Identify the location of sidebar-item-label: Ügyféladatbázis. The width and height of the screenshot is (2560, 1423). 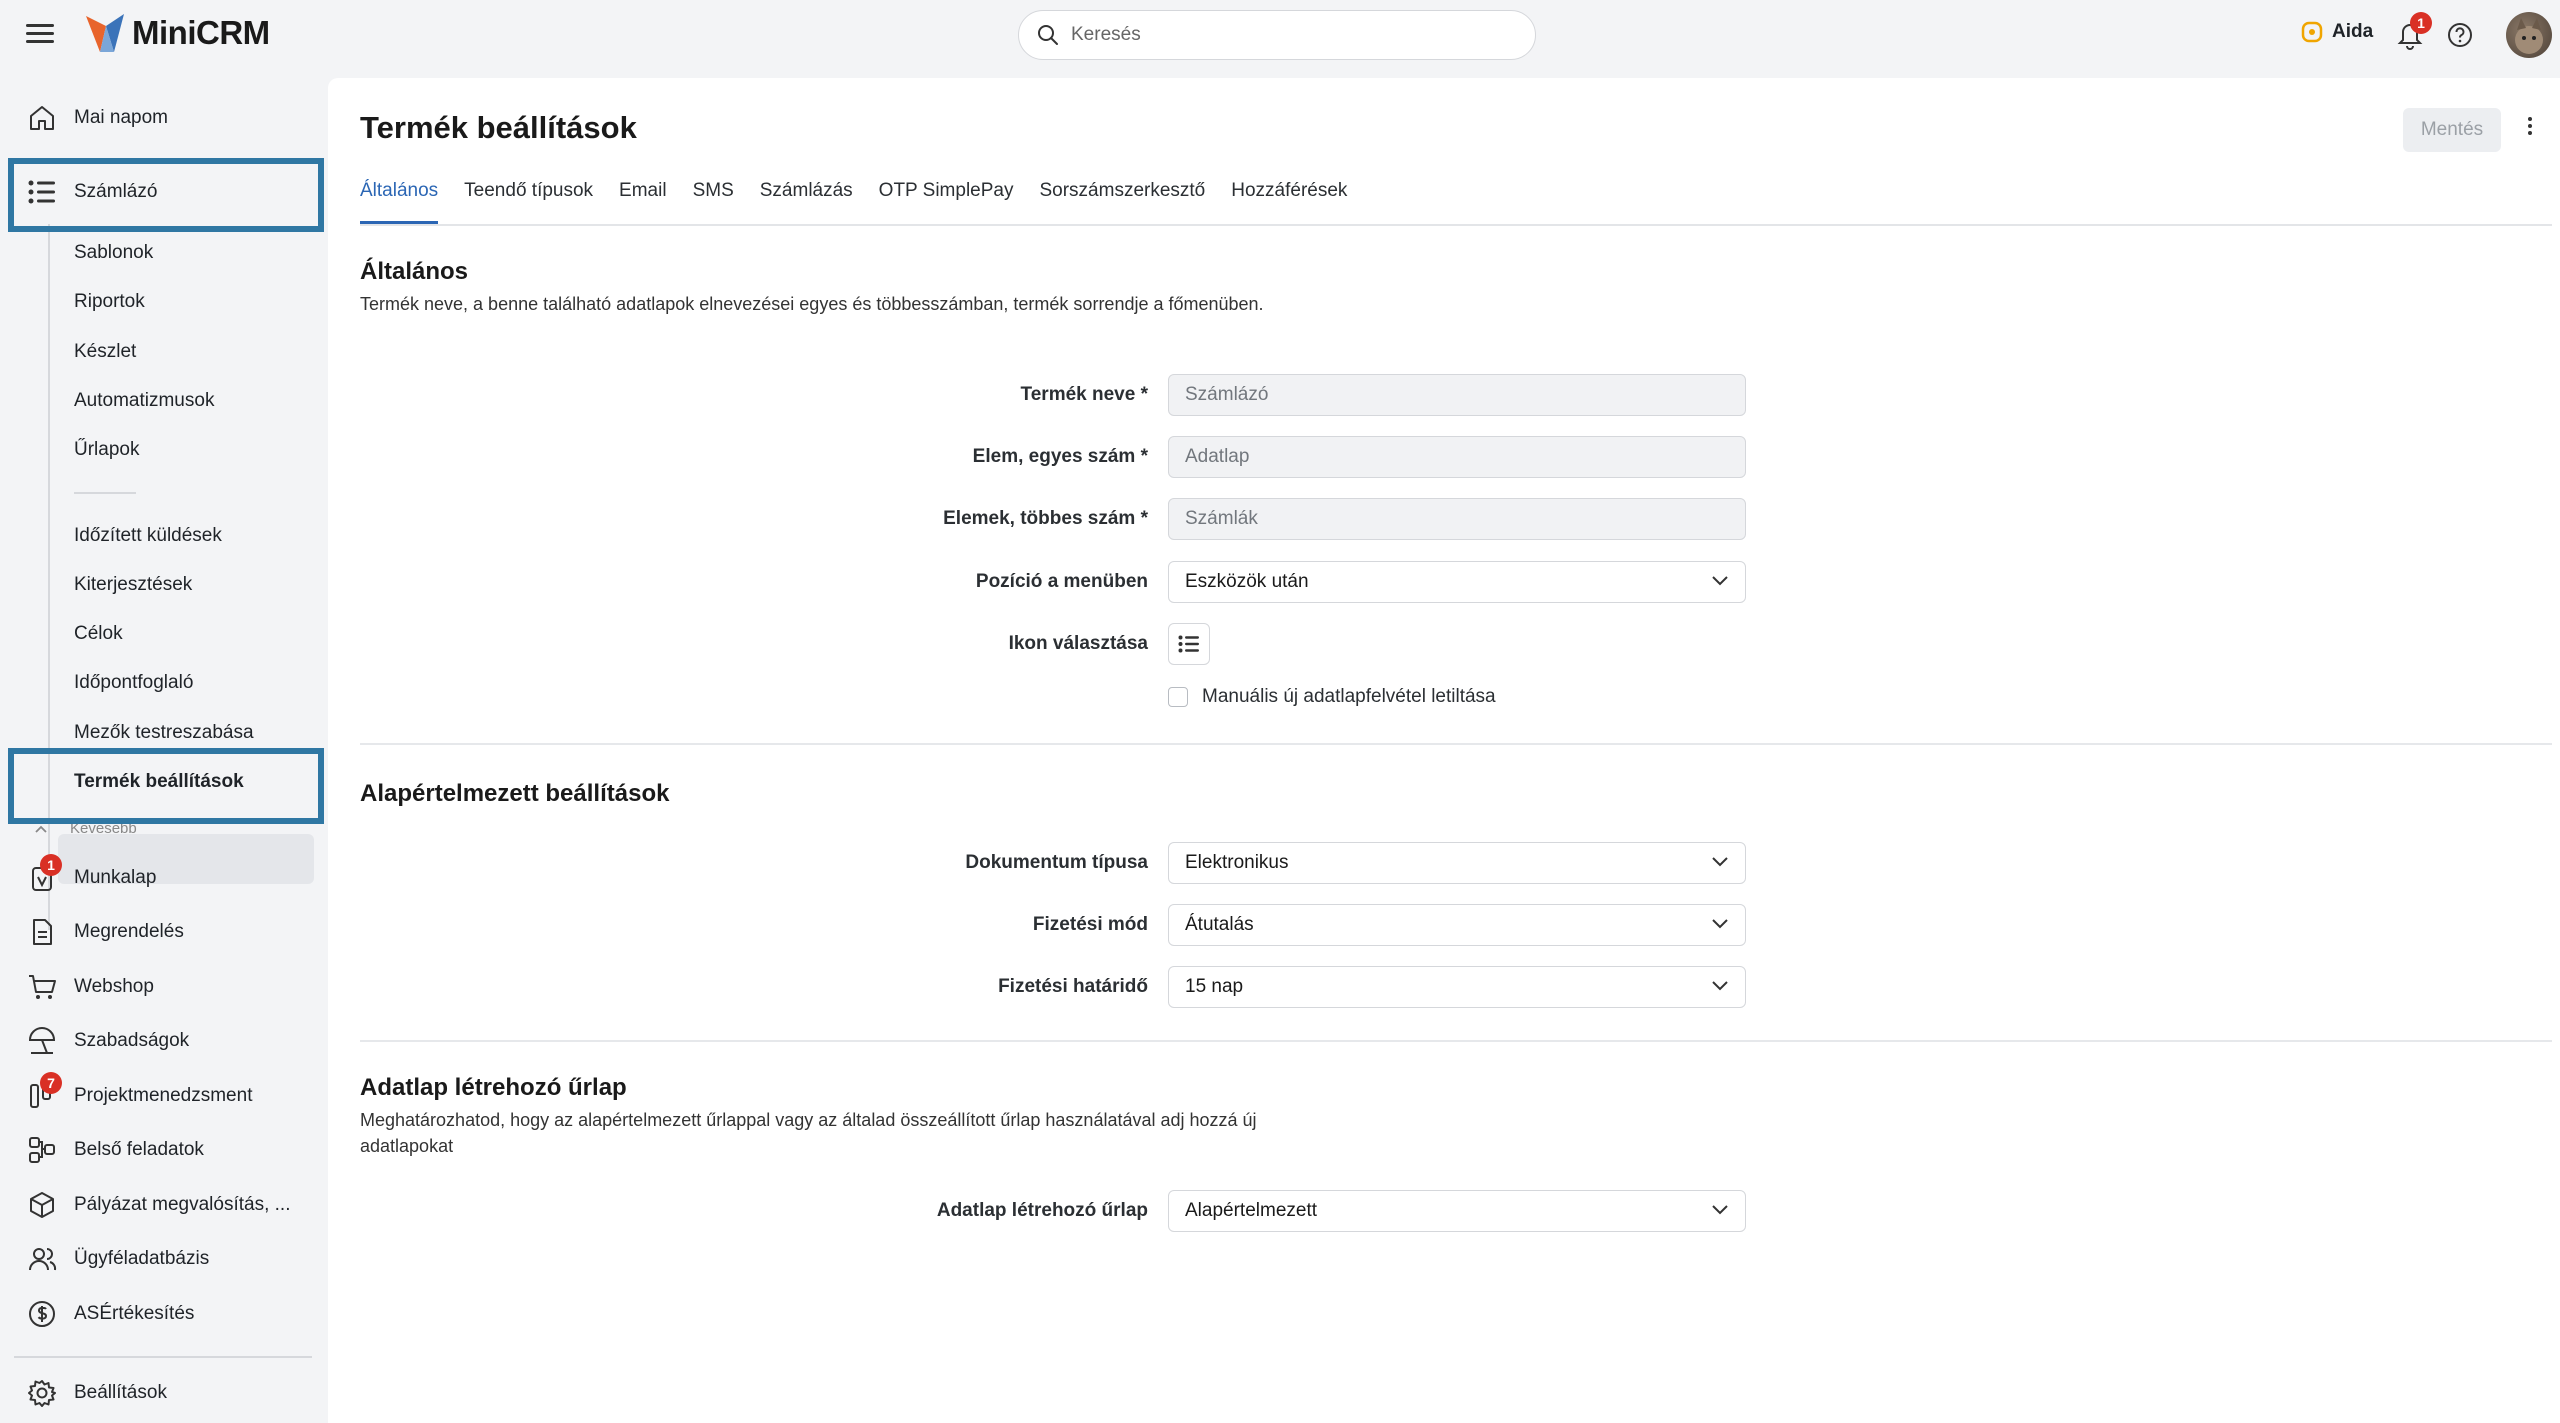
(142, 1258).